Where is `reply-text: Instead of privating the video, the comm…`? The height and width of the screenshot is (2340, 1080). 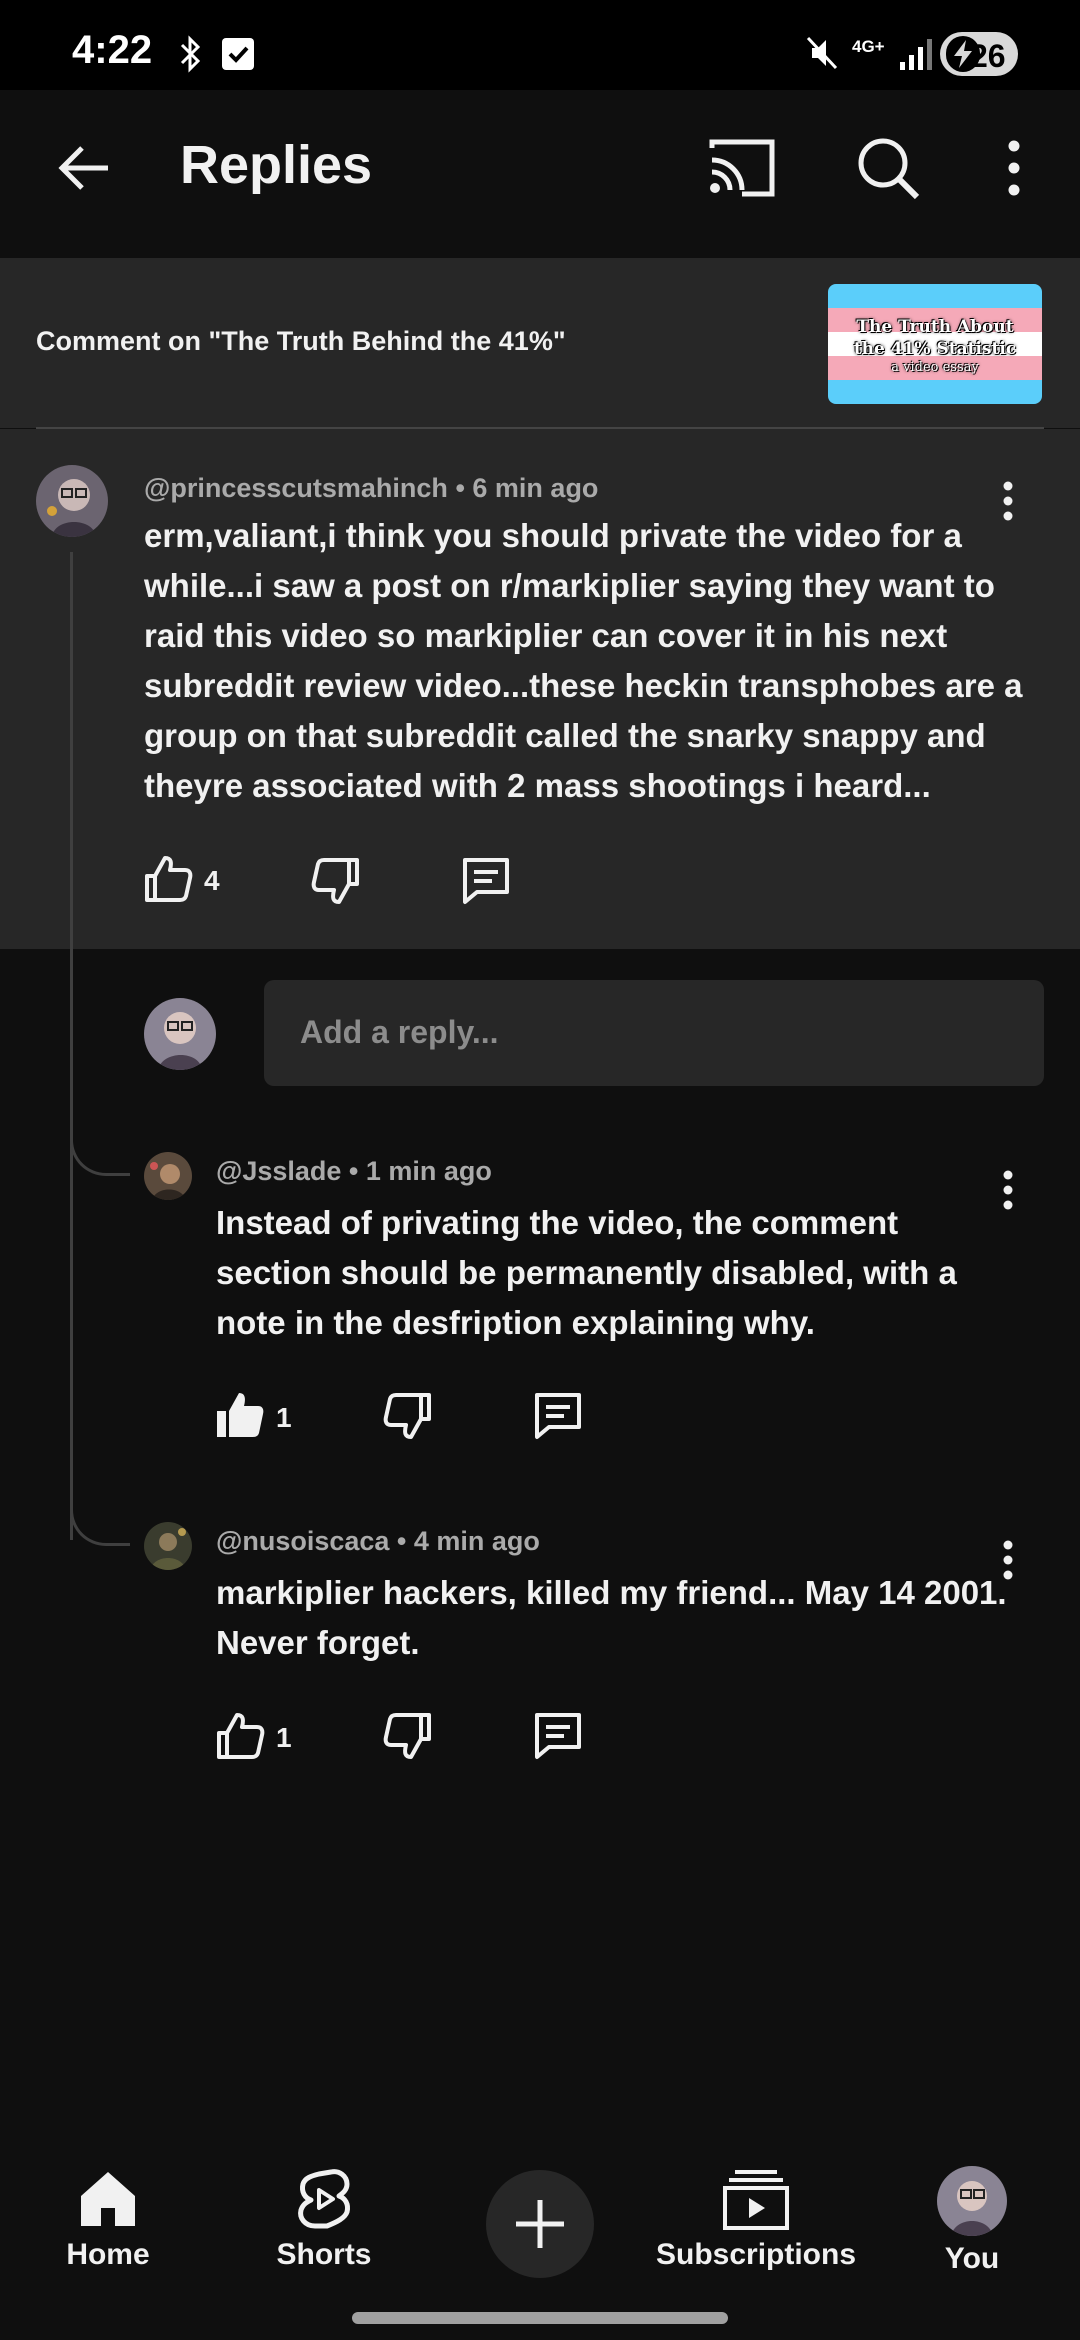
reply-text: Instead of privating the video, the comm… is located at coordinates (586, 1272).